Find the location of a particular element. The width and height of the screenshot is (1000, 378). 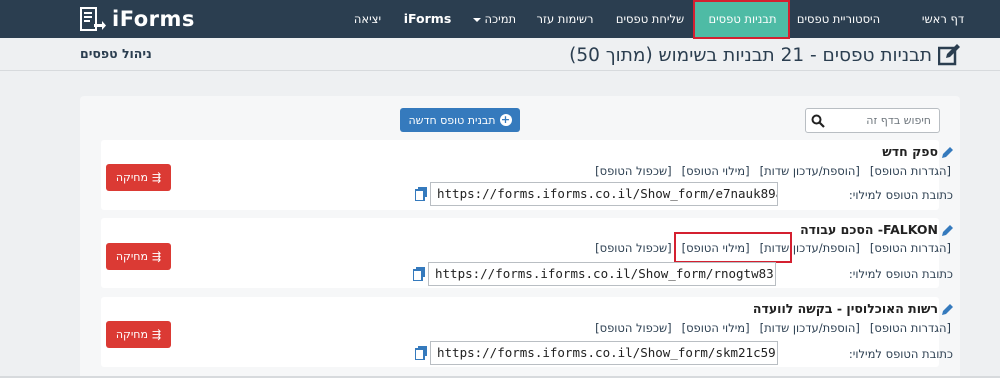

divider is located at coordinates (500, 70).